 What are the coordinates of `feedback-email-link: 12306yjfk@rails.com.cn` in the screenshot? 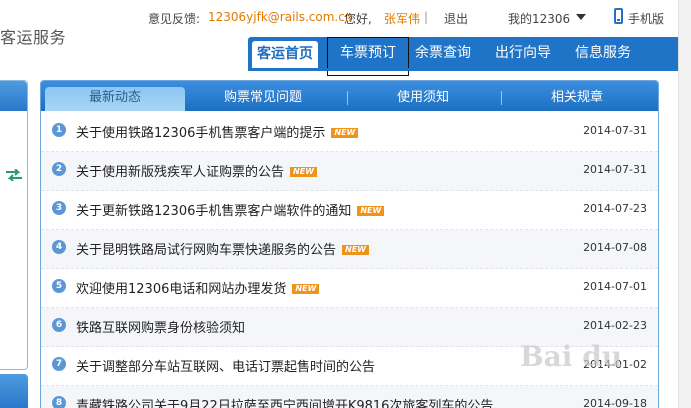 It's located at (280, 17).